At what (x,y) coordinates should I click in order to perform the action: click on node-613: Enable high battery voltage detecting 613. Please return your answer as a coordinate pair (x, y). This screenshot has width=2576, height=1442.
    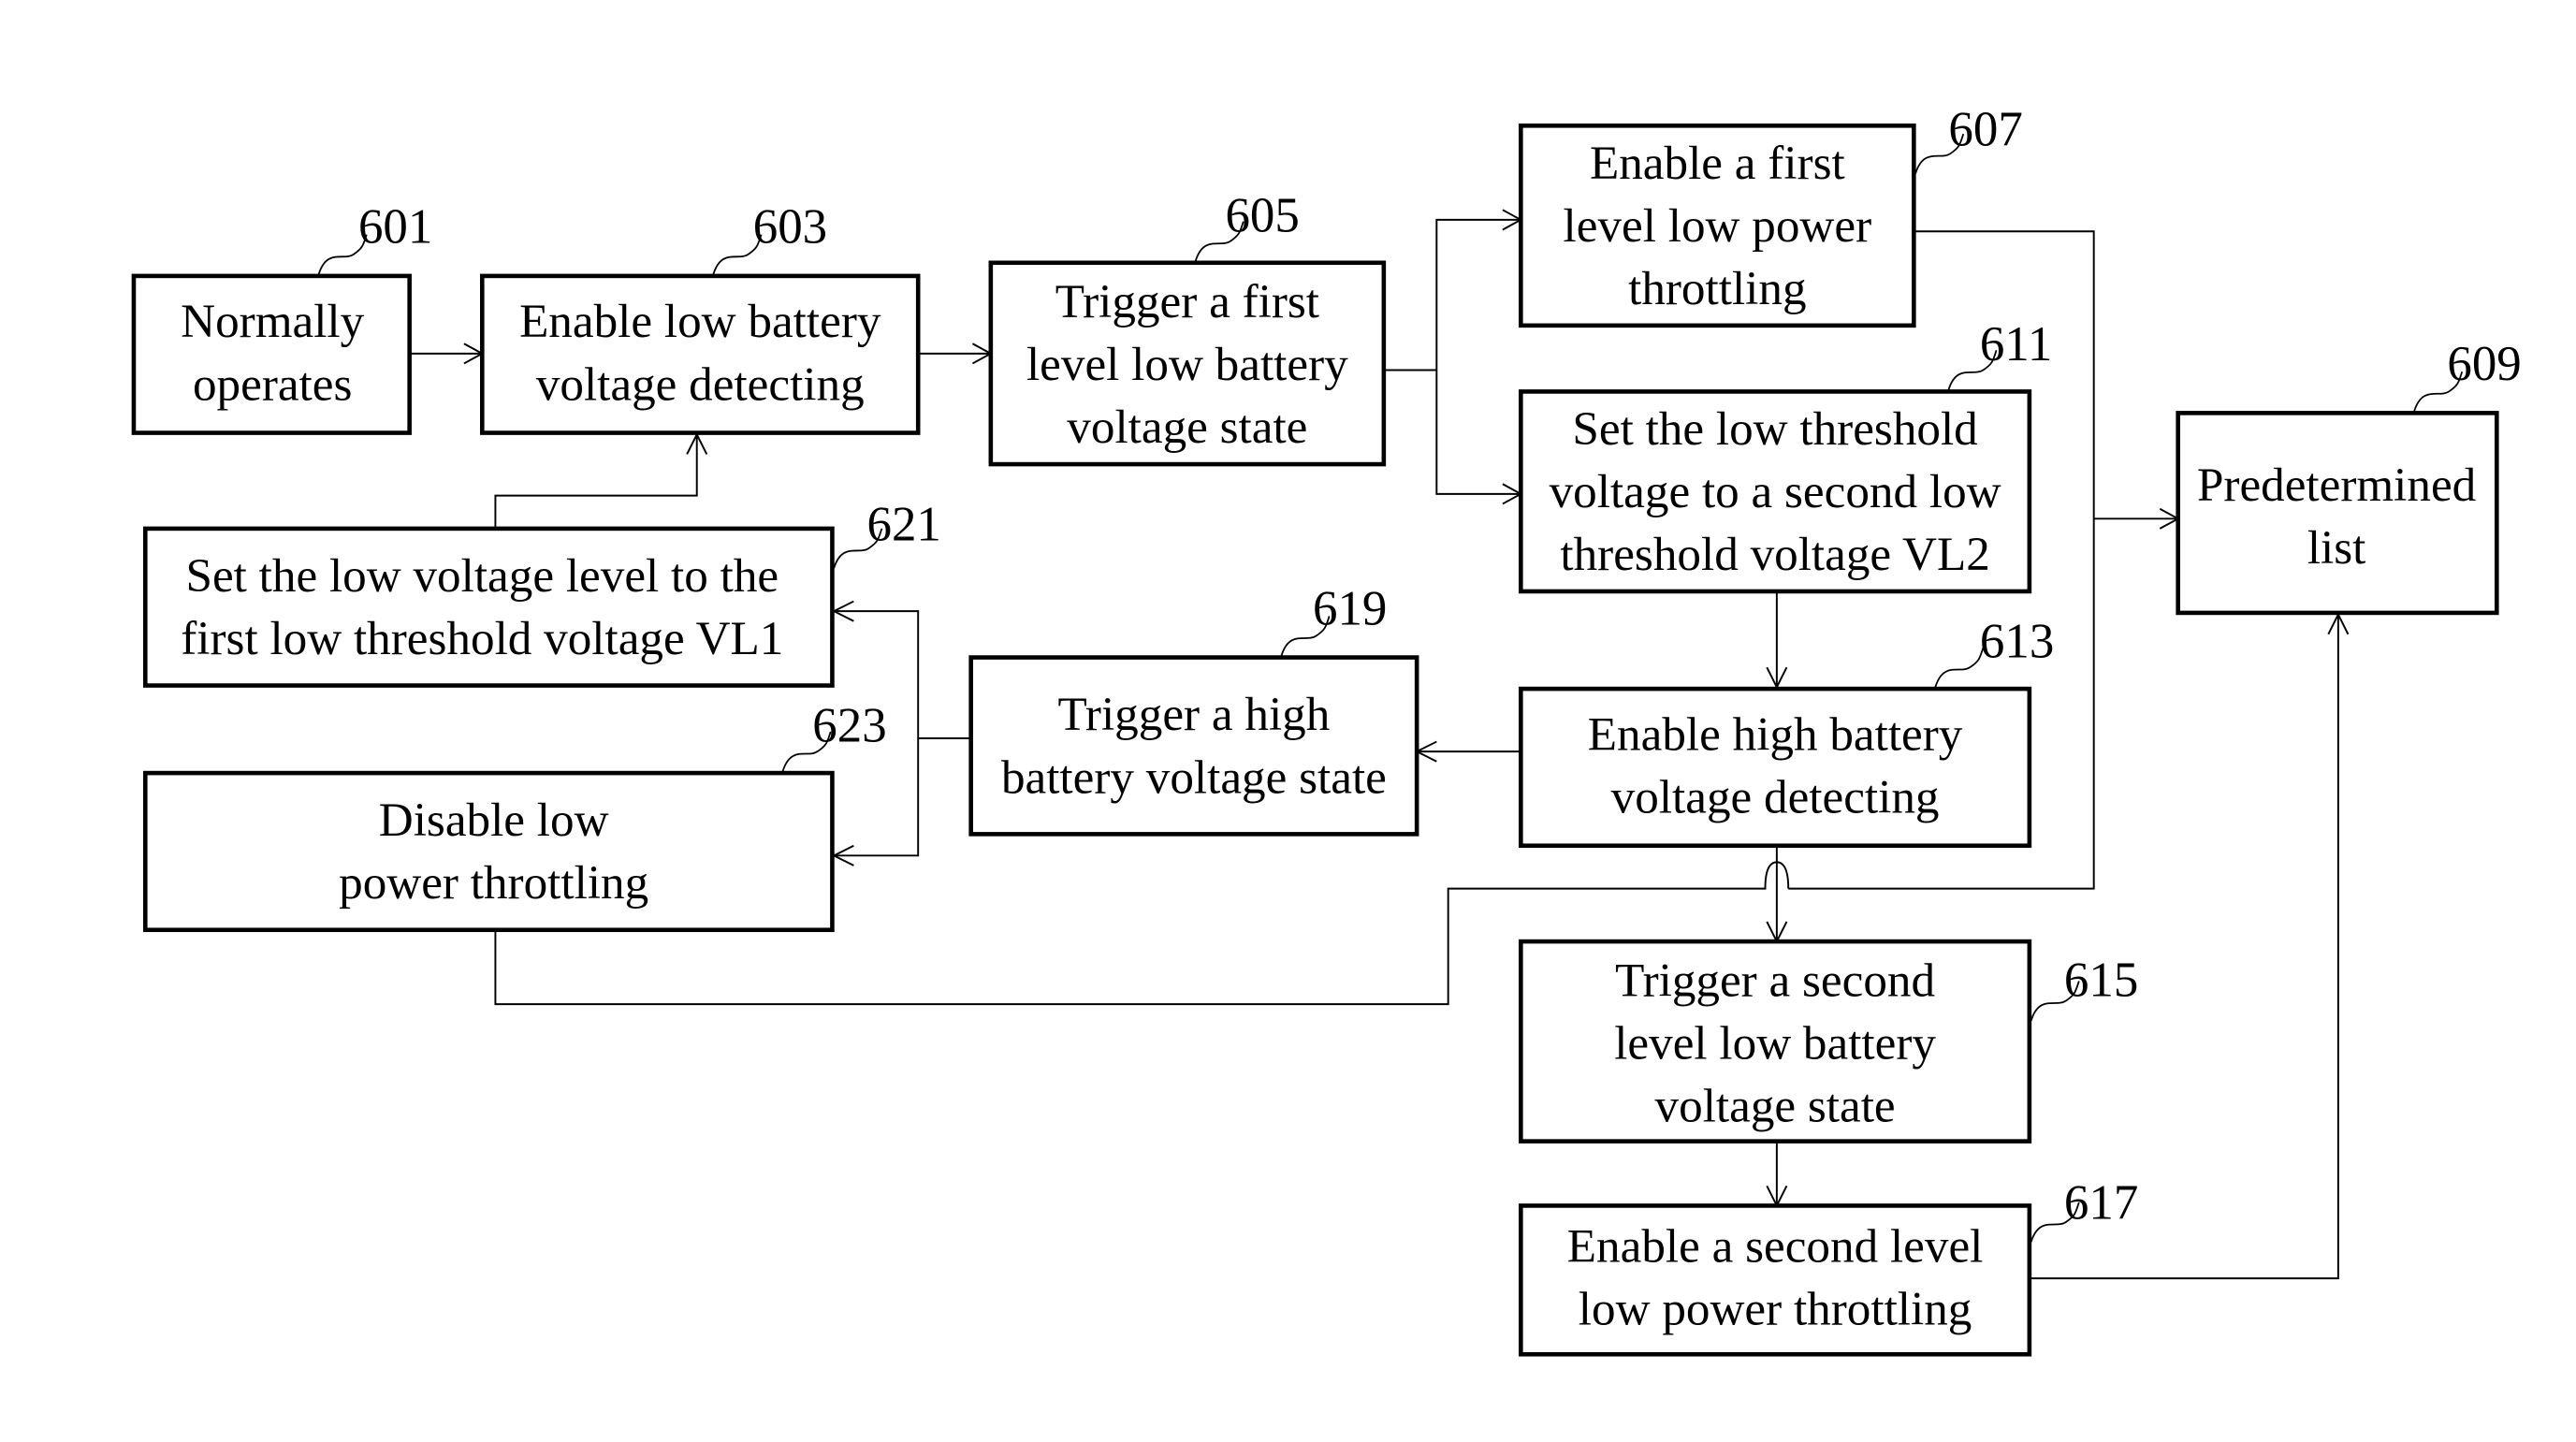
    Looking at the image, I should click on (1786, 732).